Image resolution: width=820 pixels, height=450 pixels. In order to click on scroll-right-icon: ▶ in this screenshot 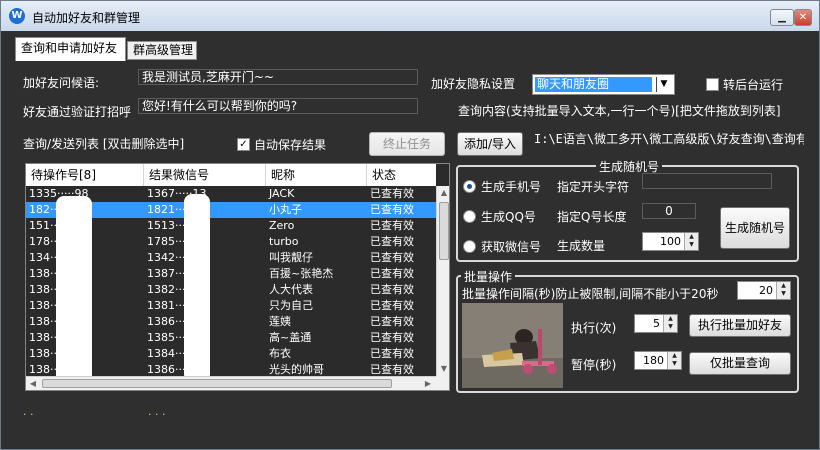, I will do `click(428, 383)`.